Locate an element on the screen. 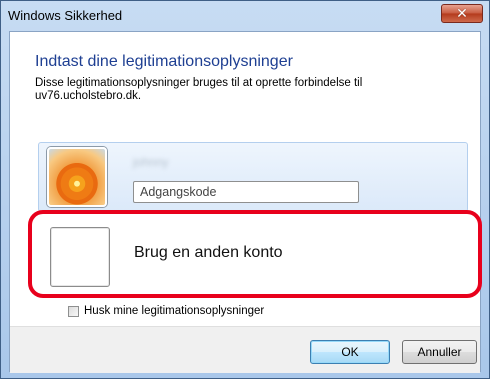 Image resolution: width=490 pixels, height=379 pixels. title-bar: Windows Sikkerhed ✕ is located at coordinates (245, 16).